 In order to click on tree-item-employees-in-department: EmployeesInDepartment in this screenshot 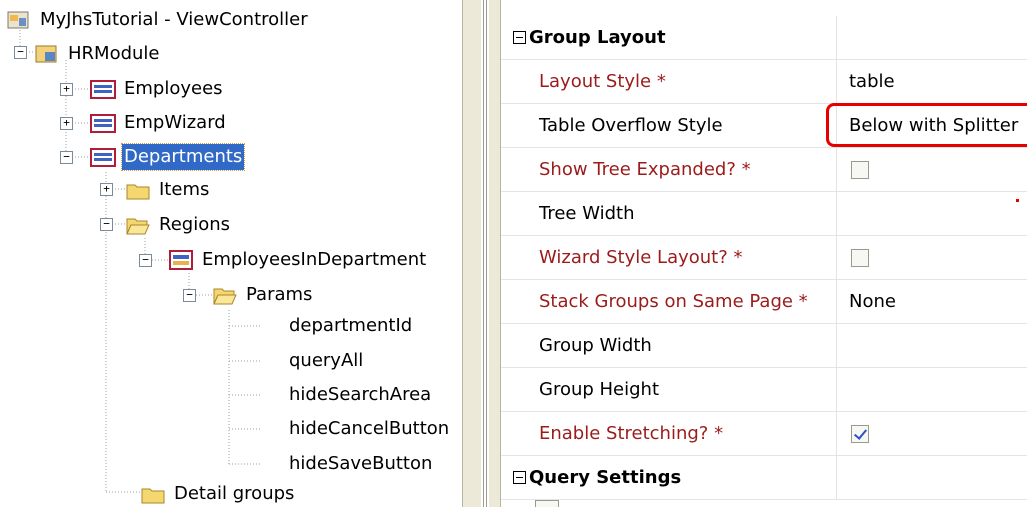, I will do `click(298, 260)`.